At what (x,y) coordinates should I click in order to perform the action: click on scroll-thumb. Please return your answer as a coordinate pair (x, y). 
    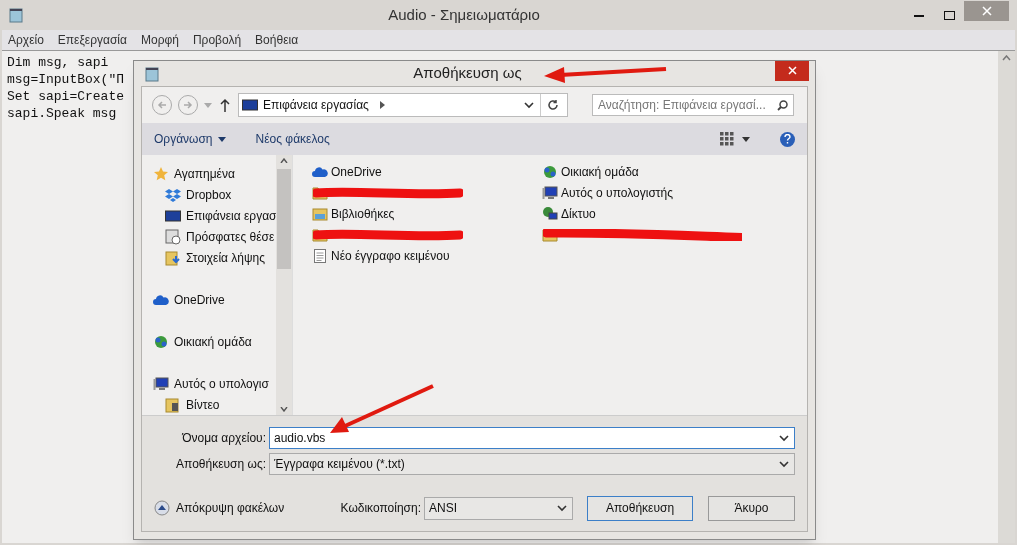
    Looking at the image, I should click on (284, 219).